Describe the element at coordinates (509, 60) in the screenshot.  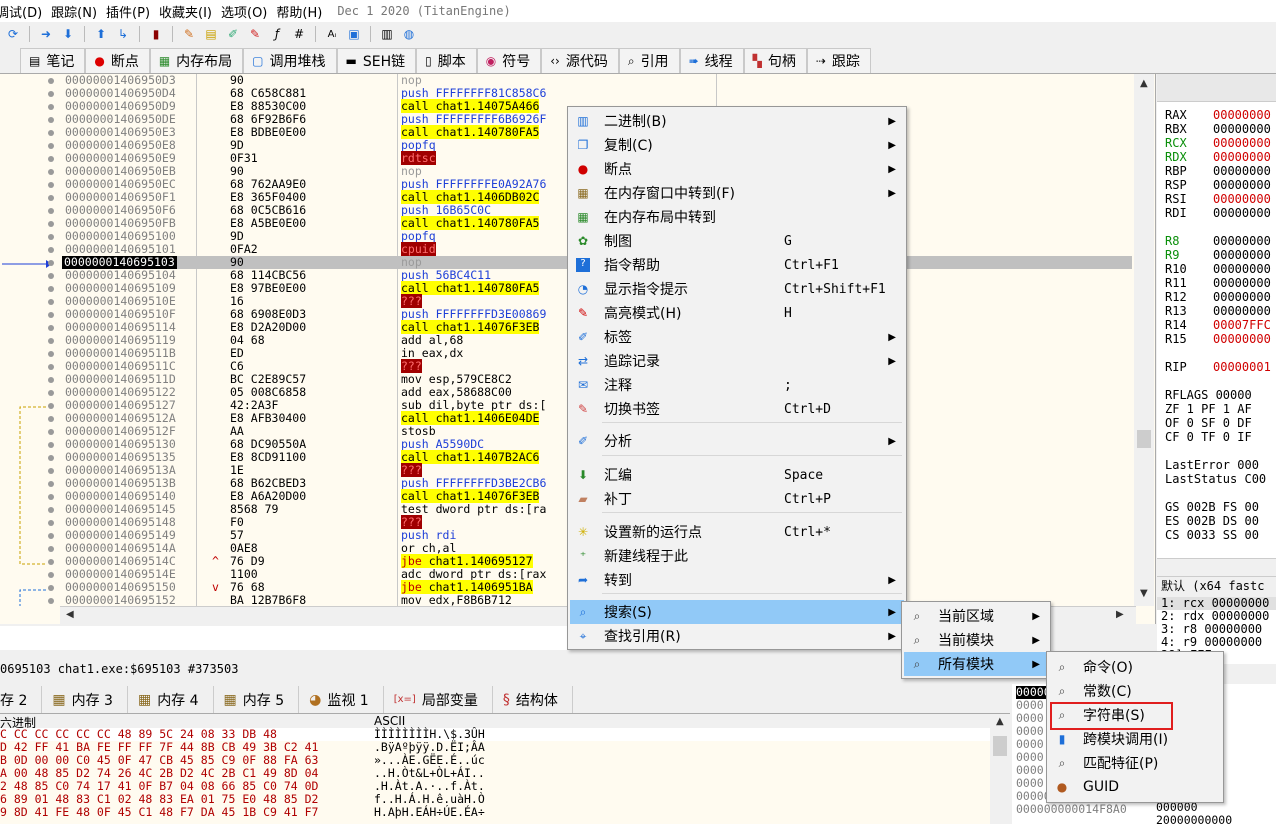
I see `tab-symbols: ◉ 符号` at that location.